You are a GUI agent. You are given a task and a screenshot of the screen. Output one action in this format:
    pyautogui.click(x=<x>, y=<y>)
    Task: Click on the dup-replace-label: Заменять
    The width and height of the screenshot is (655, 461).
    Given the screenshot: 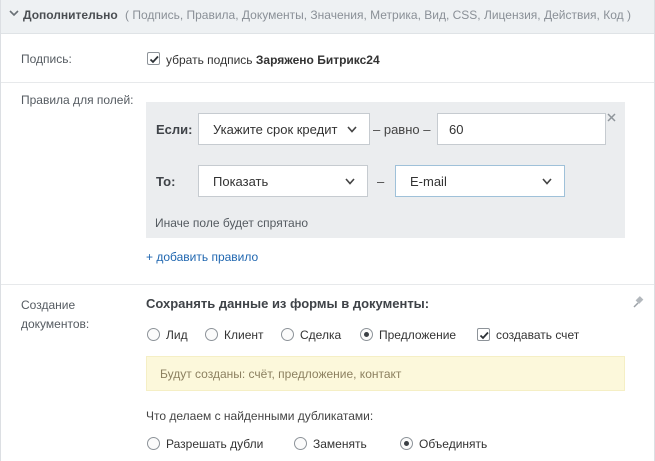 What is the action you would take?
    pyautogui.click(x=340, y=444)
    